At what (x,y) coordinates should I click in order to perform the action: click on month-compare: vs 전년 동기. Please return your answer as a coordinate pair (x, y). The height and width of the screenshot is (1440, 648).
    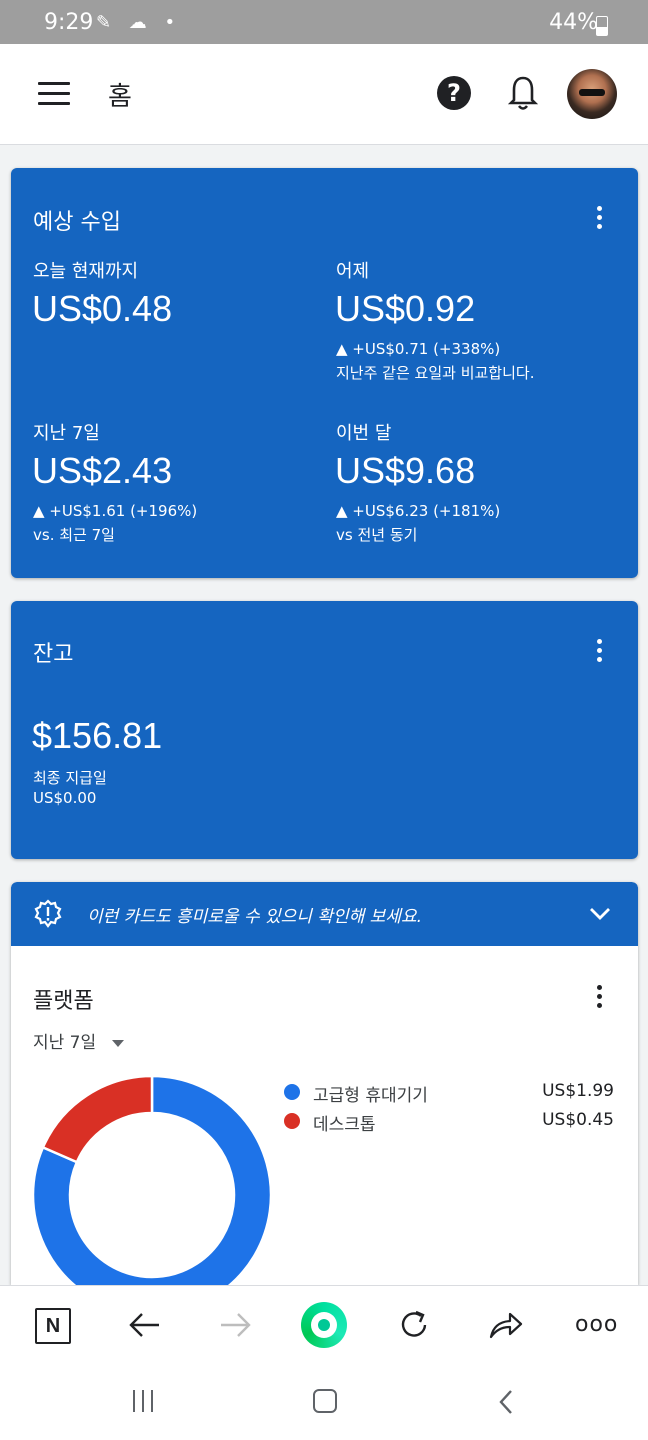
    Looking at the image, I should click on (377, 535).